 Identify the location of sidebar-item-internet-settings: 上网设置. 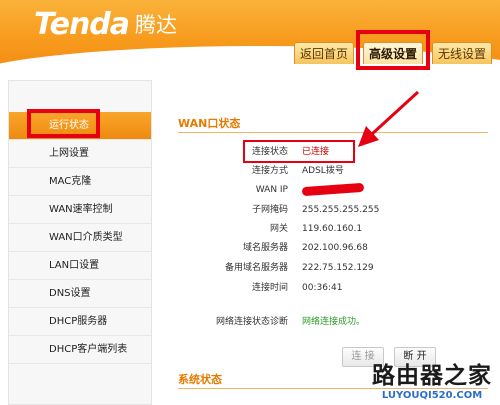
(80, 154).